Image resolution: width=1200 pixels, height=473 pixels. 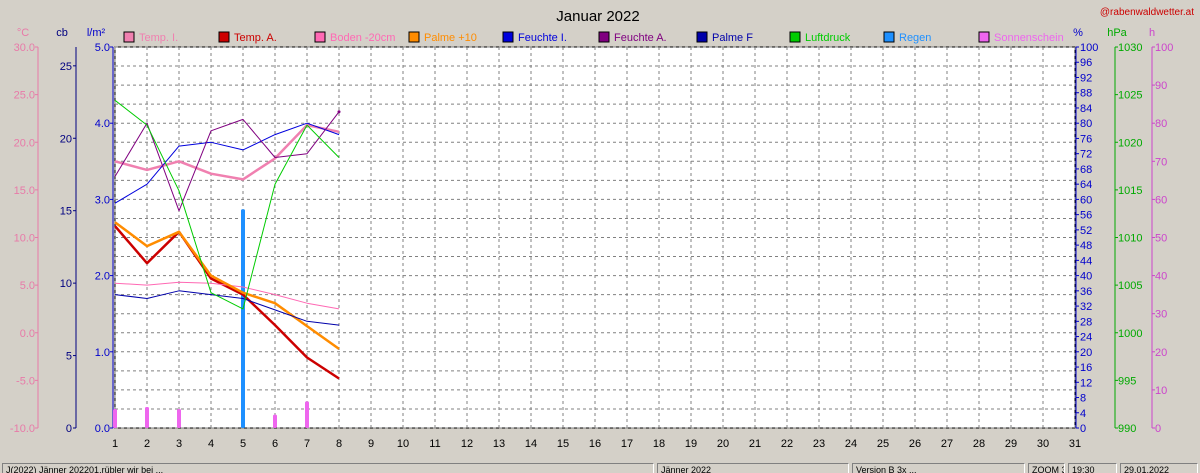 I want to click on x-tick-label: 23, so click(x=819, y=444).